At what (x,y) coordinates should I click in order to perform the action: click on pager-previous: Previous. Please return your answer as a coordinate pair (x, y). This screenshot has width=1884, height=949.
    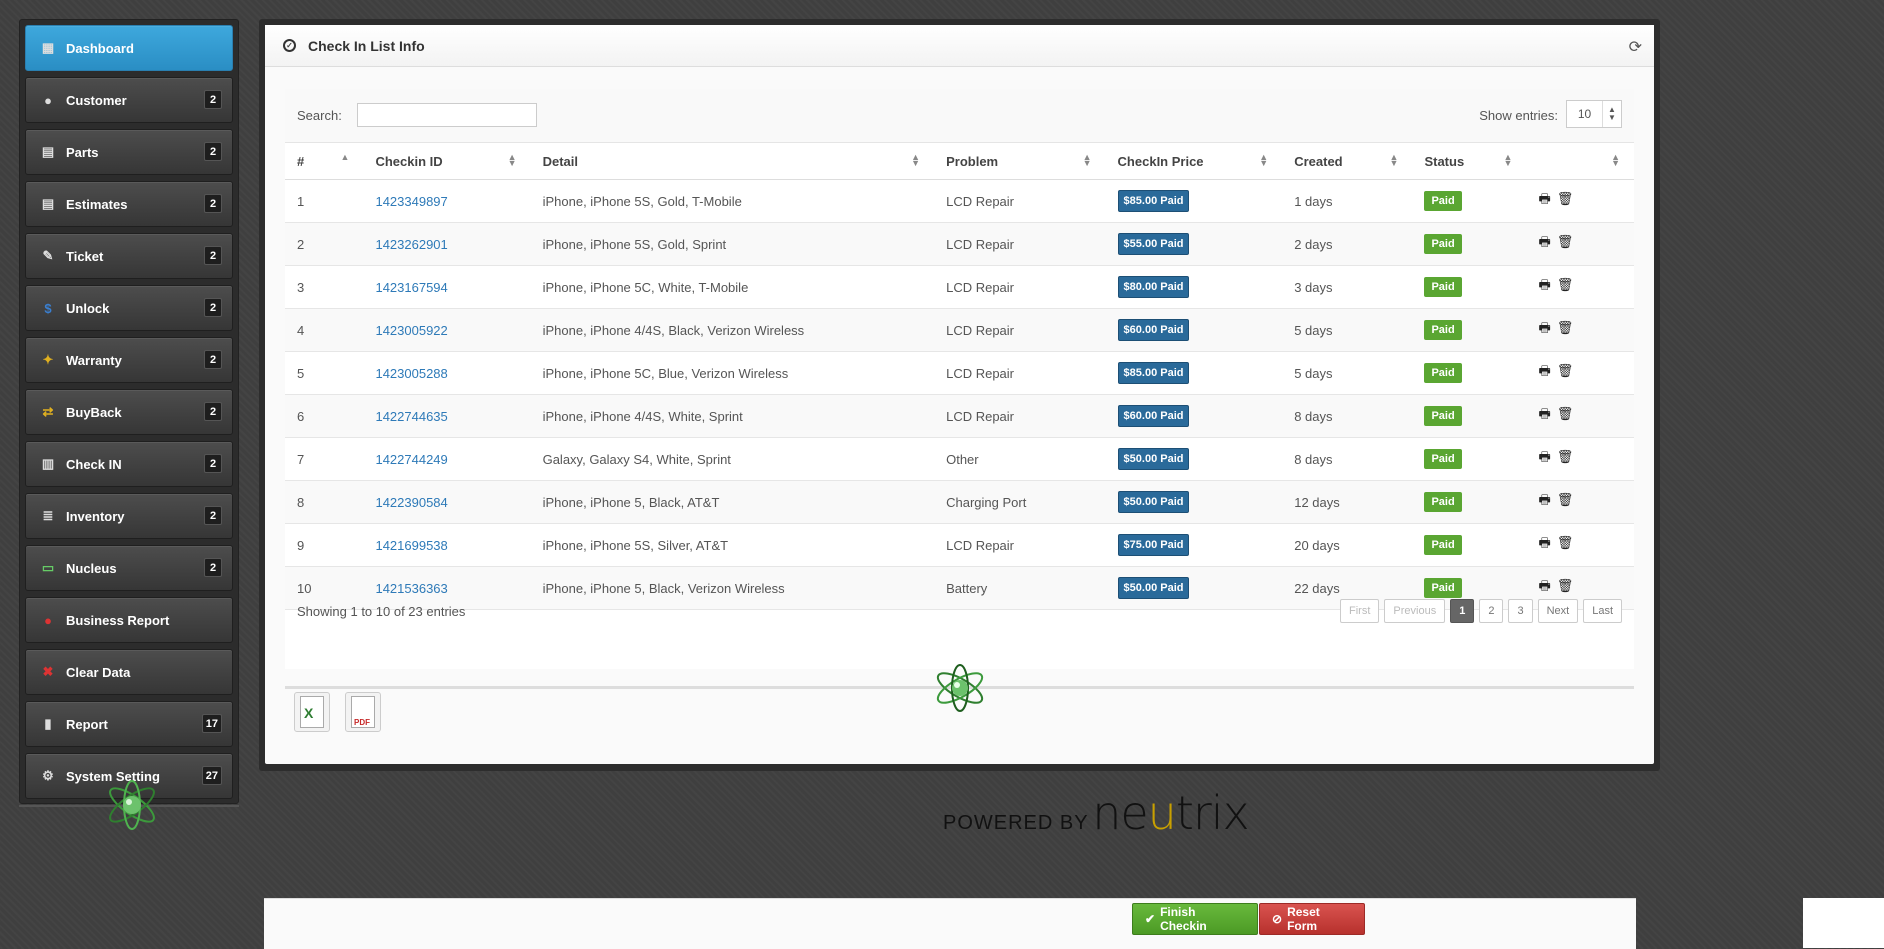
    Looking at the image, I should click on (1415, 611).